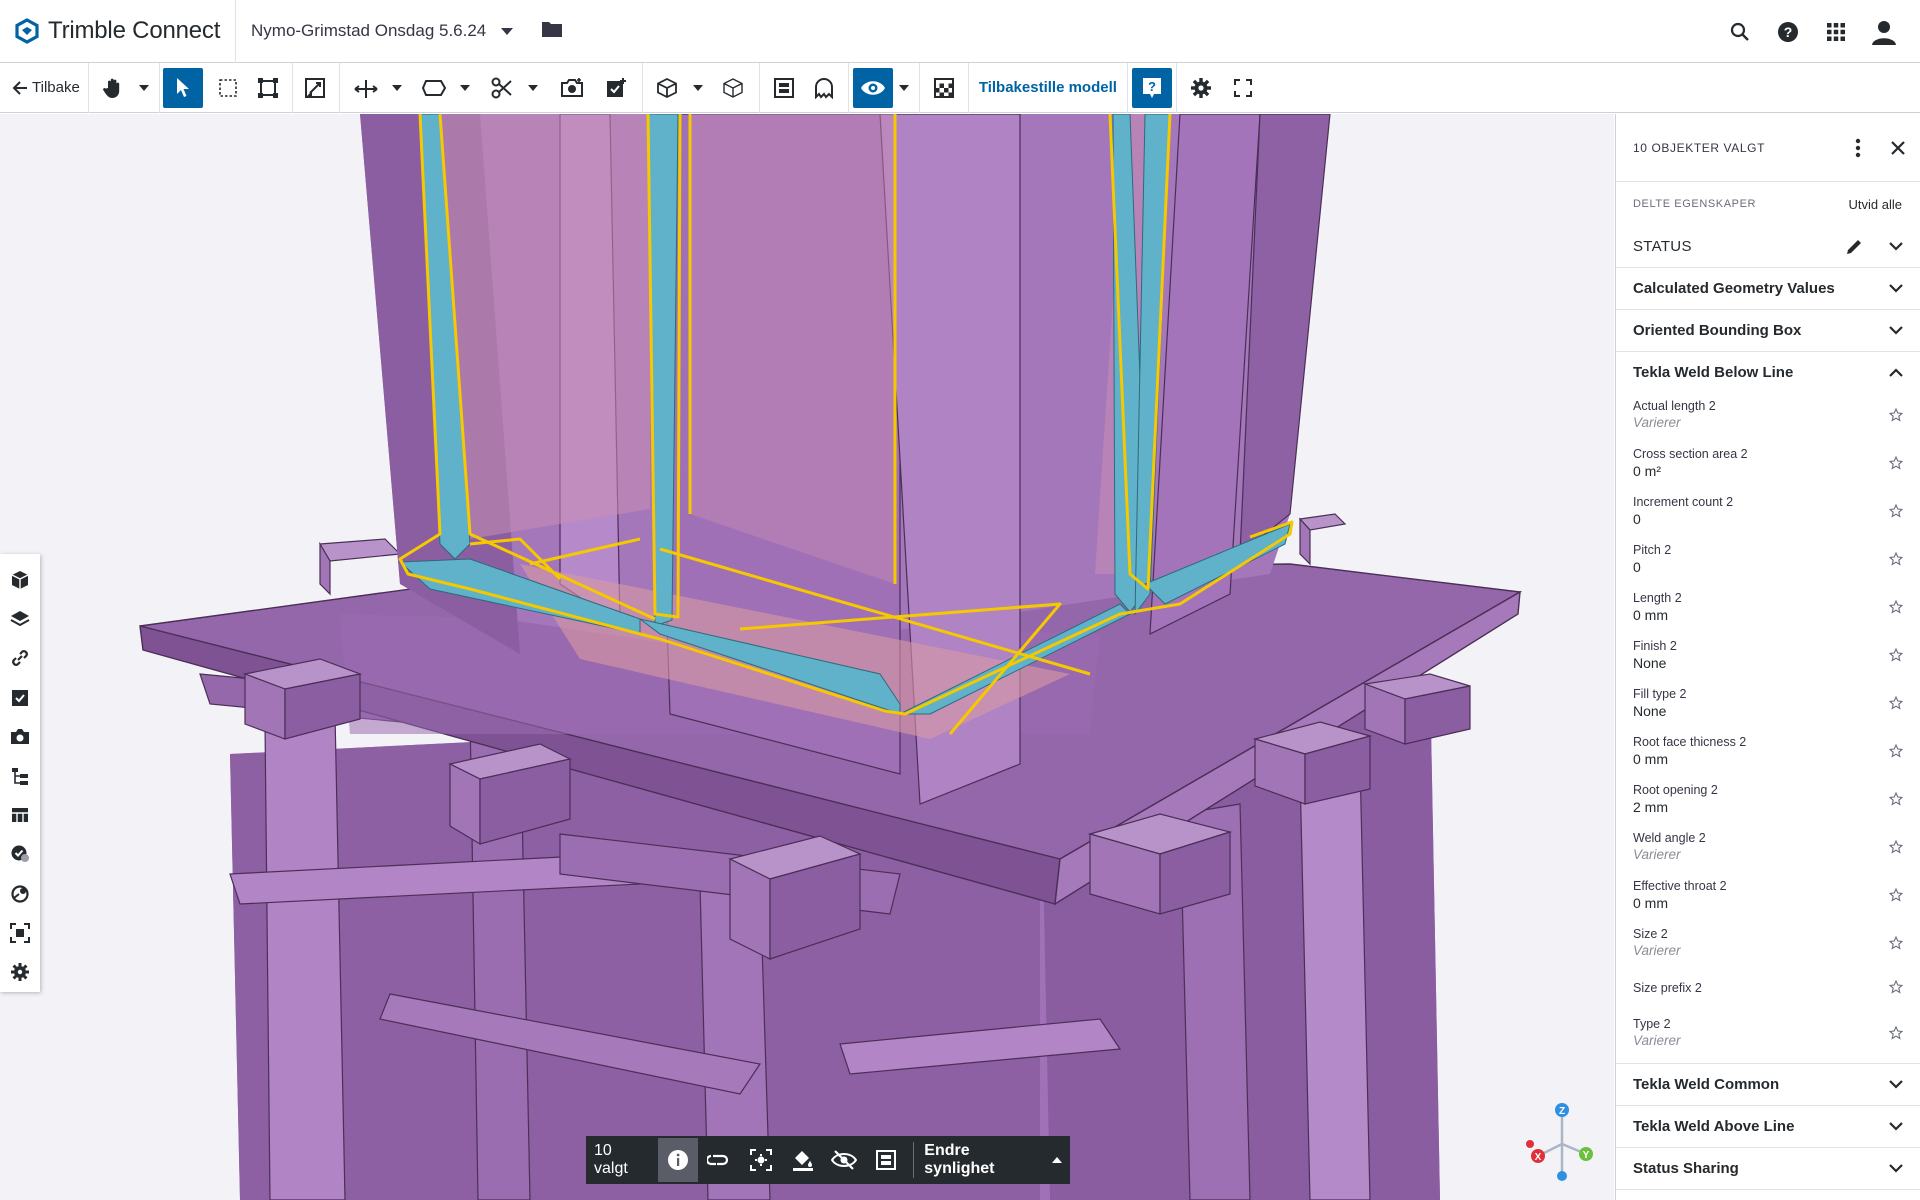 The width and height of the screenshot is (1920, 1200). I want to click on pan-hand-icon, so click(113, 88).